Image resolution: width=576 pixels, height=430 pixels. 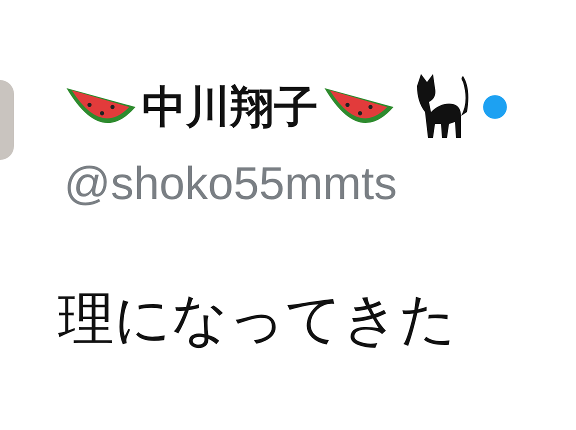 I want to click on username: @shoko55mmts, so click(x=286, y=183).